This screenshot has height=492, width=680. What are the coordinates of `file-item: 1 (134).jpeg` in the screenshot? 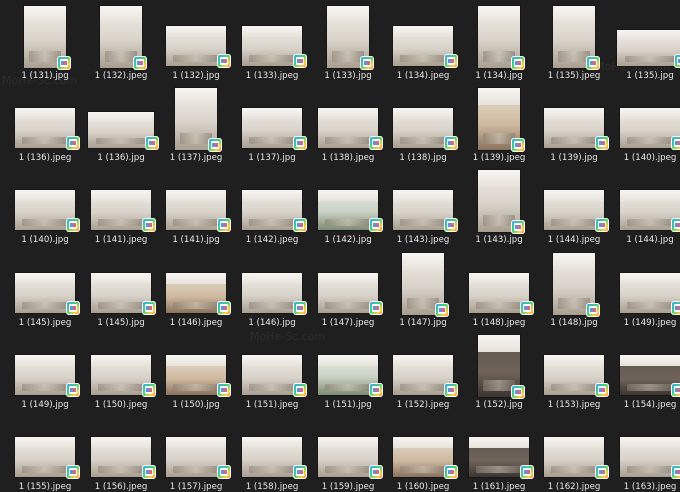 It's located at (423, 41).